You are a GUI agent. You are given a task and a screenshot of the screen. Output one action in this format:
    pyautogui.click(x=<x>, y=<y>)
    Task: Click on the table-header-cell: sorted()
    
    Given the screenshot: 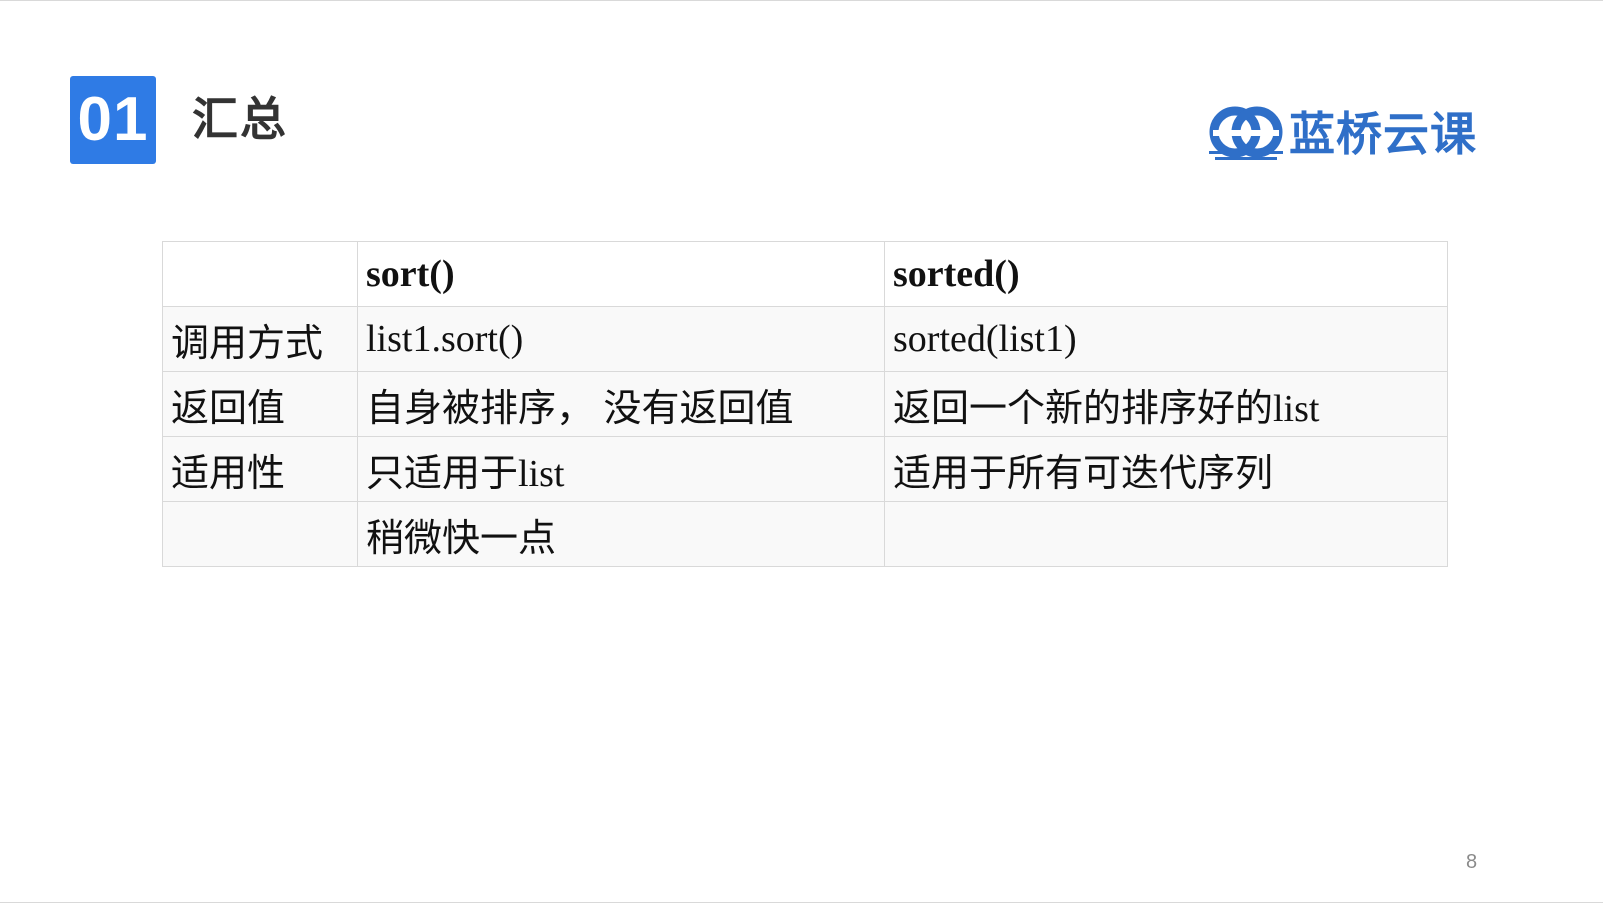 What is the action you would take?
    pyautogui.click(x=1166, y=274)
    